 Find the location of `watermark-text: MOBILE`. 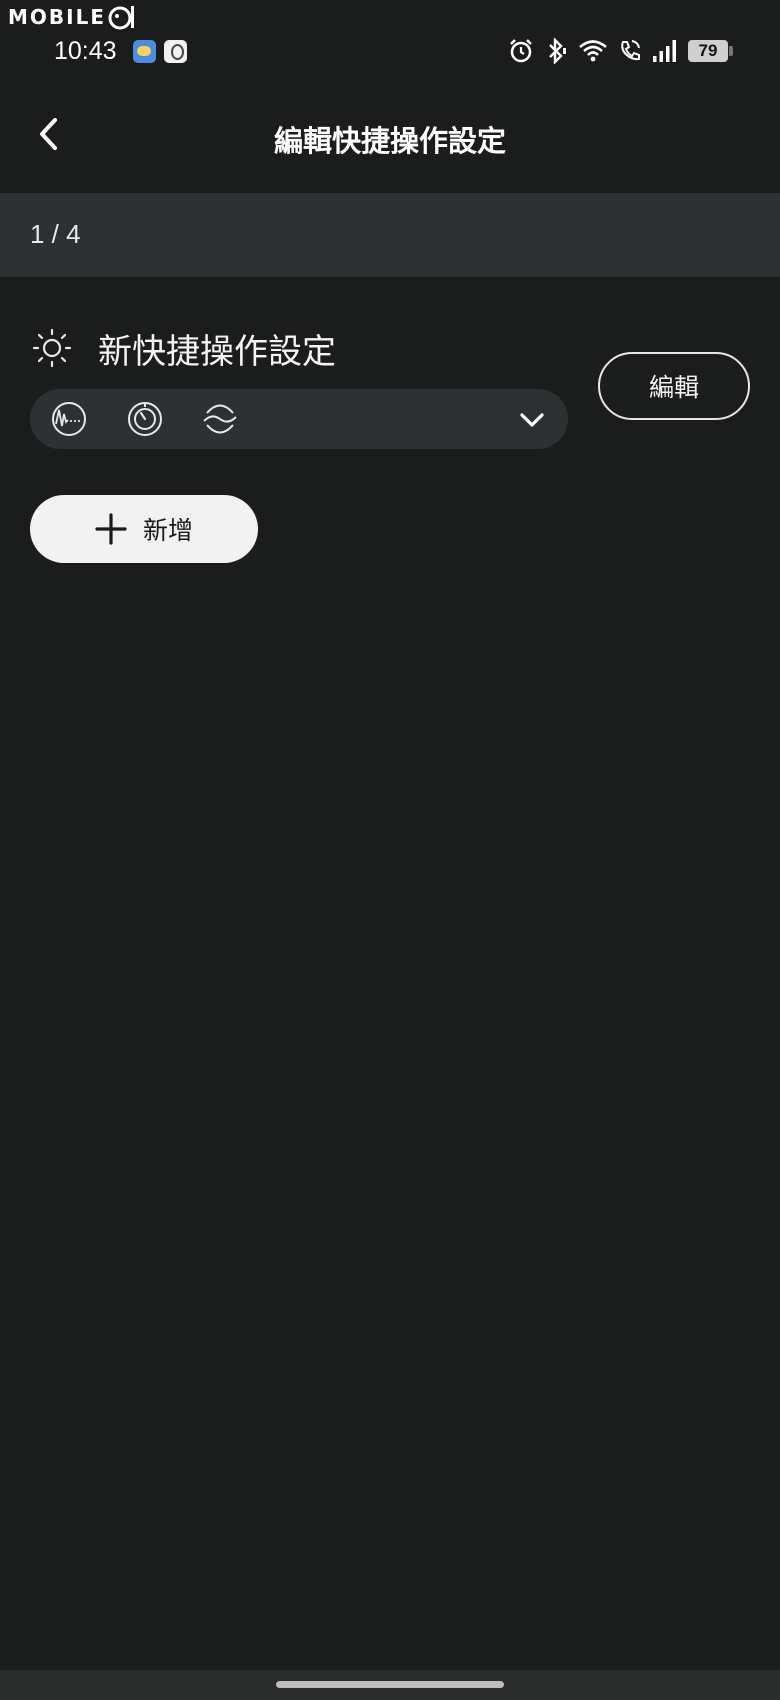

watermark-text: MOBILE is located at coordinates (57, 17).